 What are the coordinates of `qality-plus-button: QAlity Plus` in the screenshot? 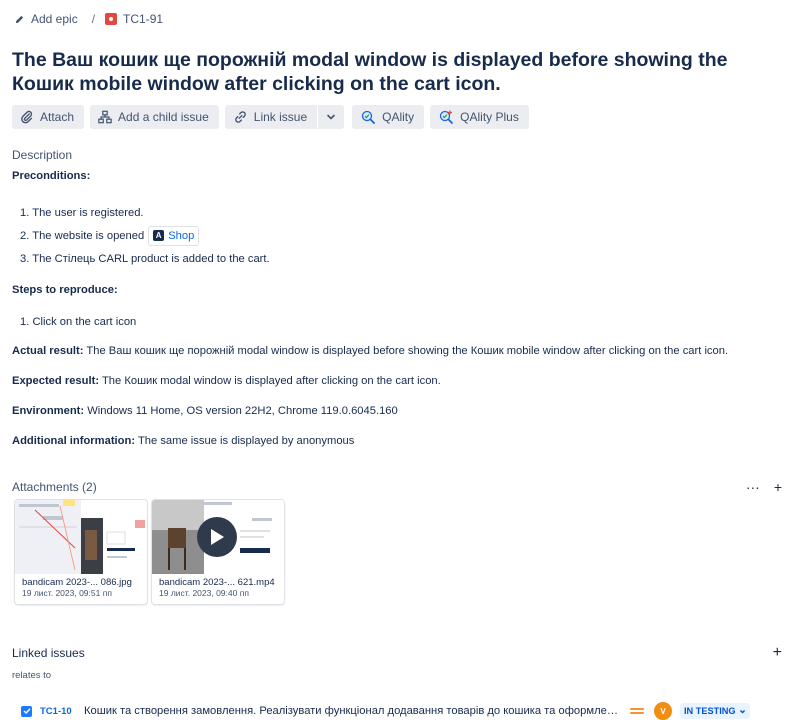 It's located at (479, 117).